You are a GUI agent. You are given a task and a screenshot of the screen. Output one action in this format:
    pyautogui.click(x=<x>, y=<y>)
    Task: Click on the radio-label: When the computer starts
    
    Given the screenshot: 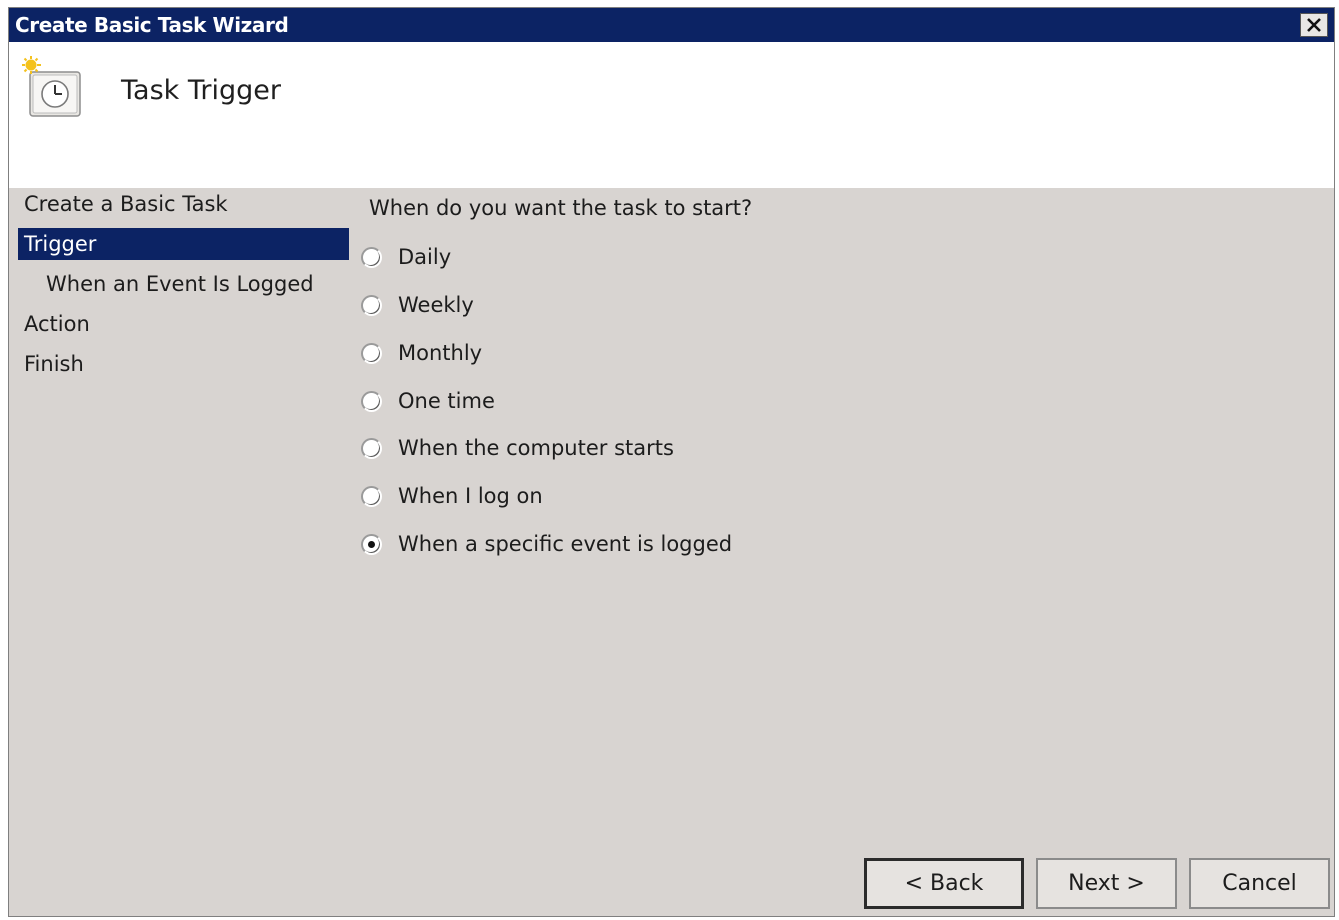 What is the action you would take?
    pyautogui.click(x=536, y=448)
    